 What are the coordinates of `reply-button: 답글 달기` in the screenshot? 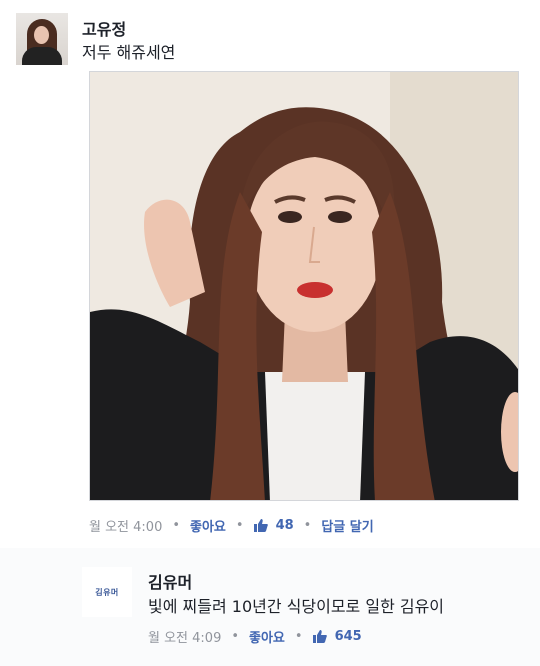 It's located at (347, 525).